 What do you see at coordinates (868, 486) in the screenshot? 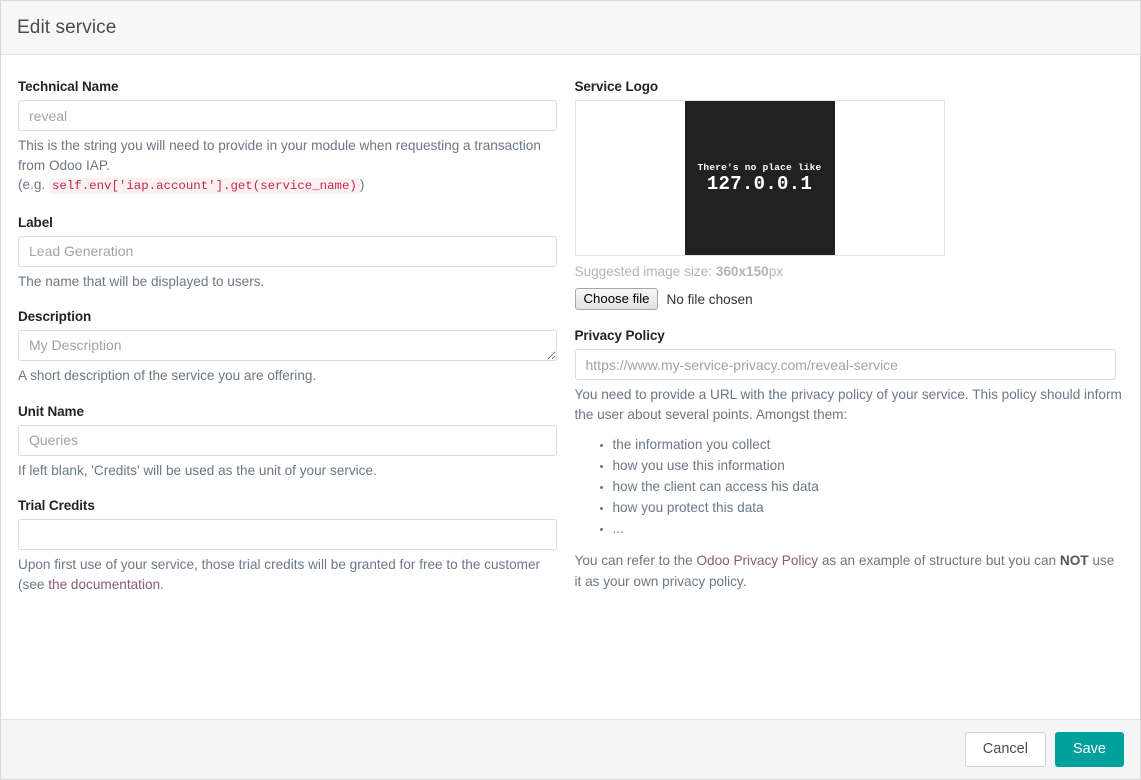
I see `list-item: how the client can access his data` at bounding box center [868, 486].